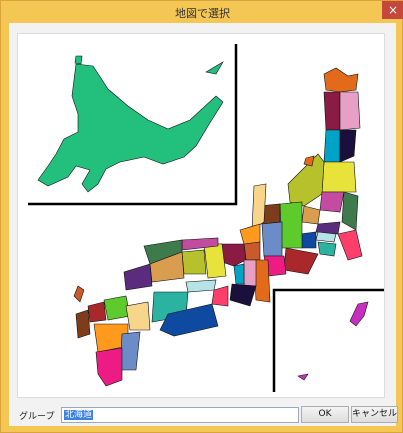 The height and width of the screenshot is (433, 403). I want to click on prefecture-shizuoka, so click(301, 261).